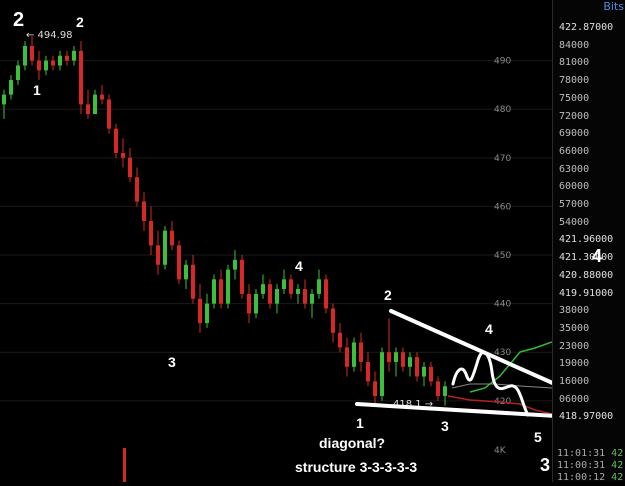 Image resolution: width=625 pixels, height=486 pixels. What do you see at coordinates (574, 134) in the screenshot?
I see `price-level-label: 69000` at bounding box center [574, 134].